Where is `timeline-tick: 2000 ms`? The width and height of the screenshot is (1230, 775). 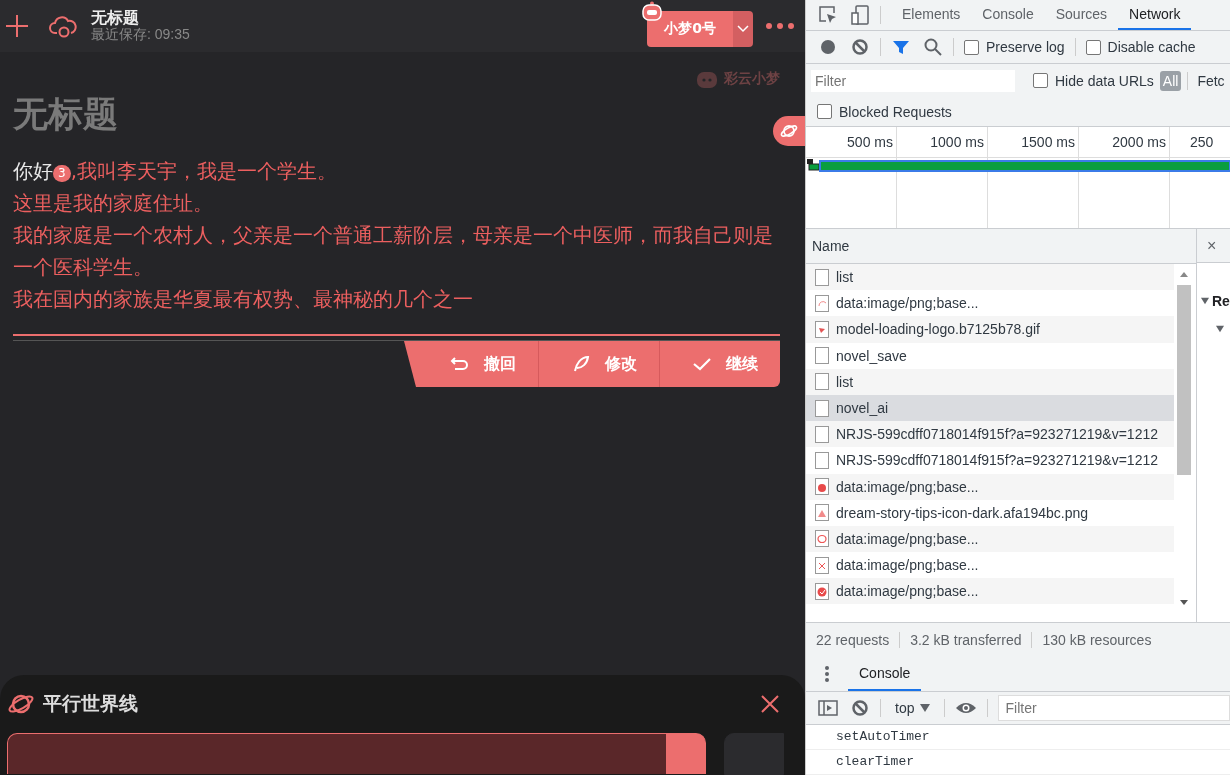
timeline-tick: 2000 ms is located at coordinates (1124, 142).